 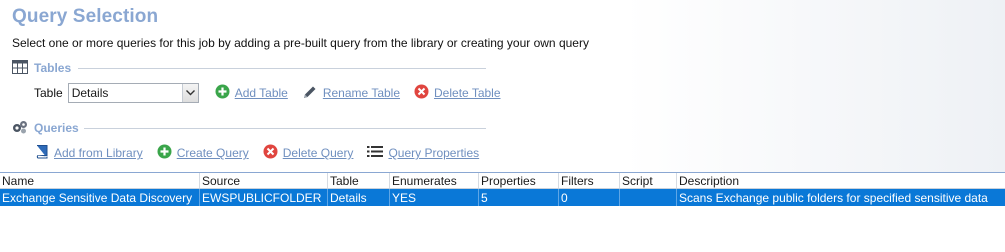 I want to click on delete-table-label: Delete Table, so click(x=467, y=93).